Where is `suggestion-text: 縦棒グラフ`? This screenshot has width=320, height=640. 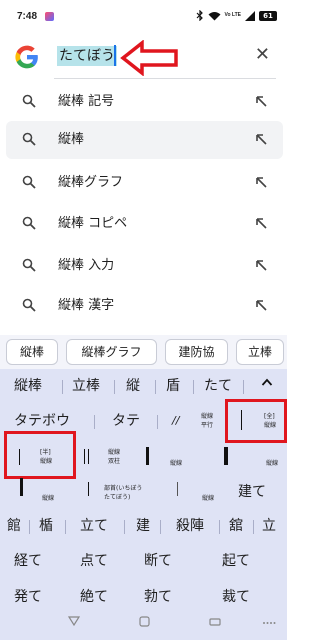 suggestion-text: 縦棒グラフ is located at coordinates (91, 182).